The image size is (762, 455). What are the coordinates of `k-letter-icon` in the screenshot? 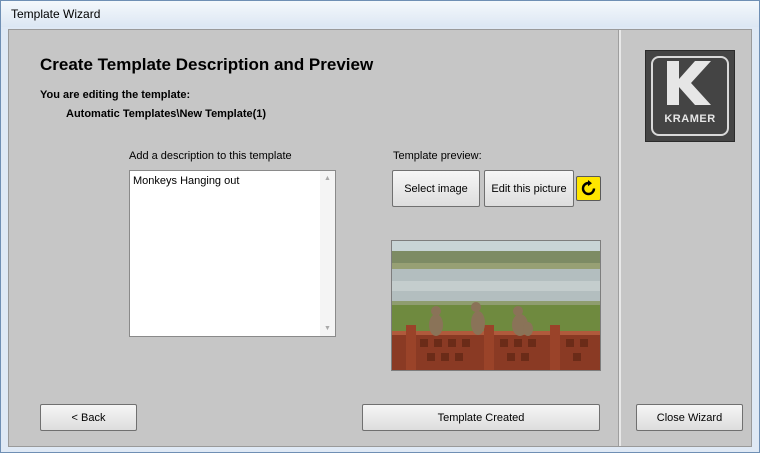 It's located at (689, 83).